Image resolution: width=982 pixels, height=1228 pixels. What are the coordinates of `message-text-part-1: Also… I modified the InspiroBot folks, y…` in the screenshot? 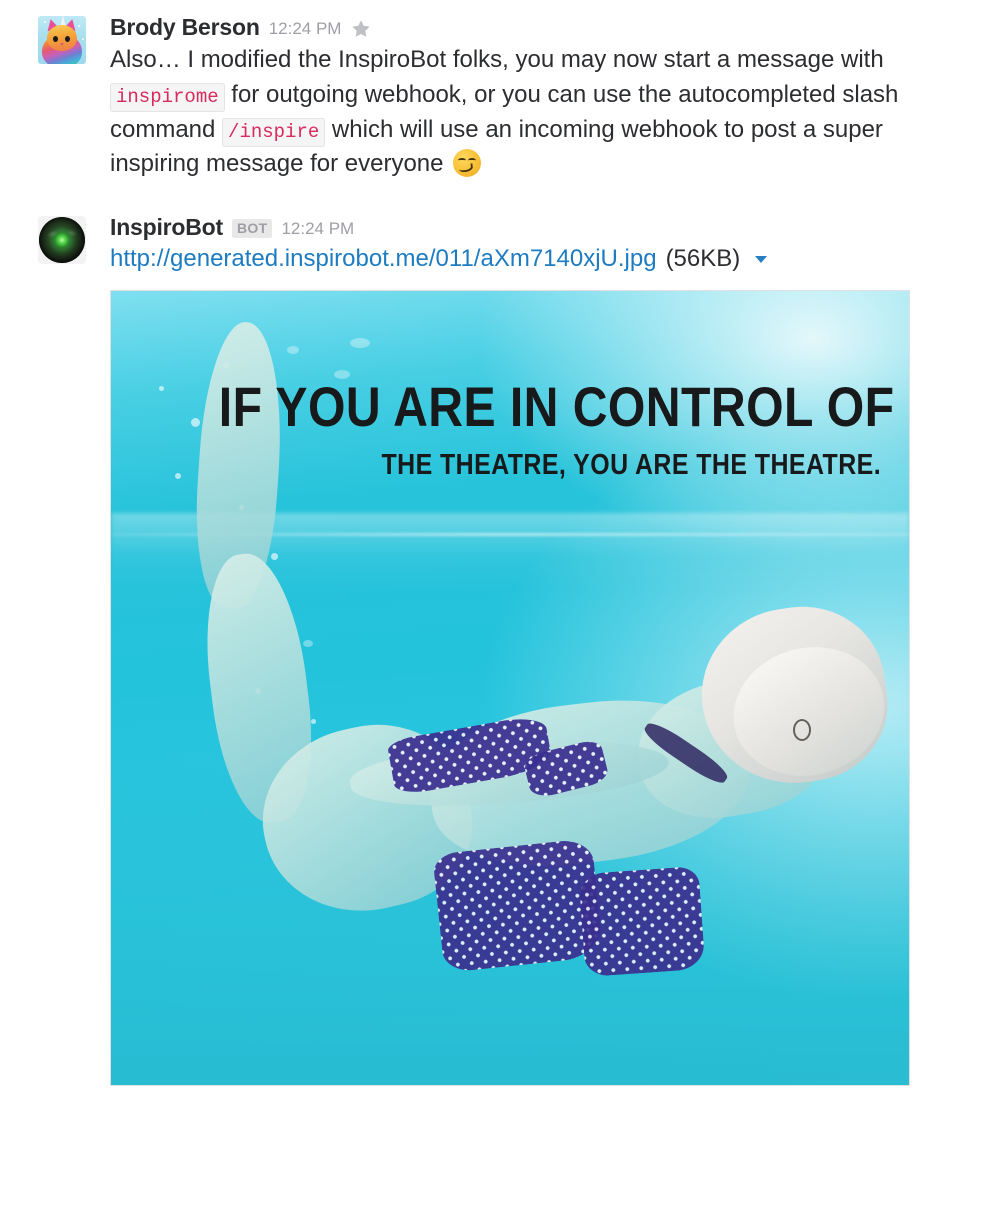 It's located at (497, 59).